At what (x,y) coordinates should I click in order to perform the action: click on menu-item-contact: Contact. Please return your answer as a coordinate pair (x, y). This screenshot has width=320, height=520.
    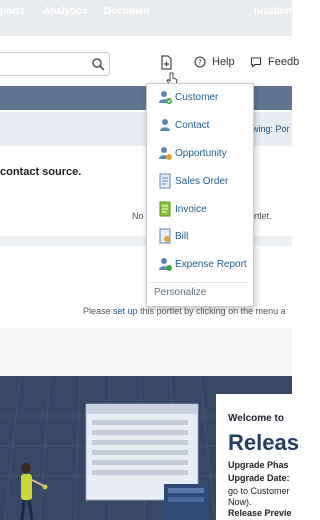
    Looking at the image, I should click on (183, 125).